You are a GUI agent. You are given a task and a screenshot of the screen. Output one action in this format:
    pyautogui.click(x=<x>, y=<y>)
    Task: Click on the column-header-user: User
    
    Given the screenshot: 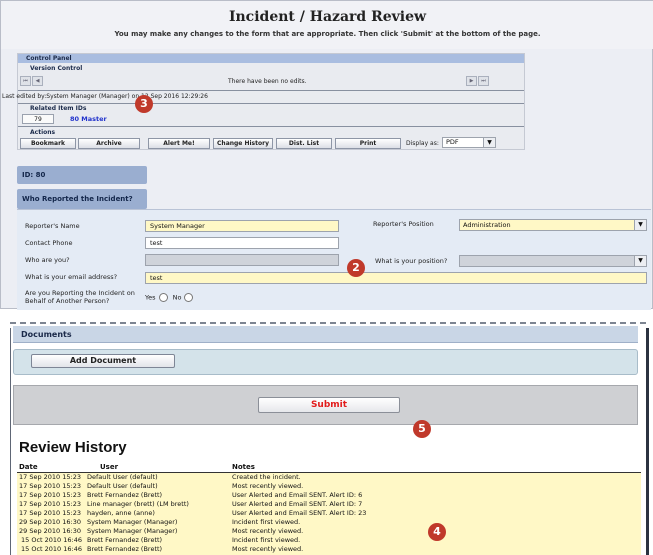 What is the action you would take?
    pyautogui.click(x=109, y=467)
    